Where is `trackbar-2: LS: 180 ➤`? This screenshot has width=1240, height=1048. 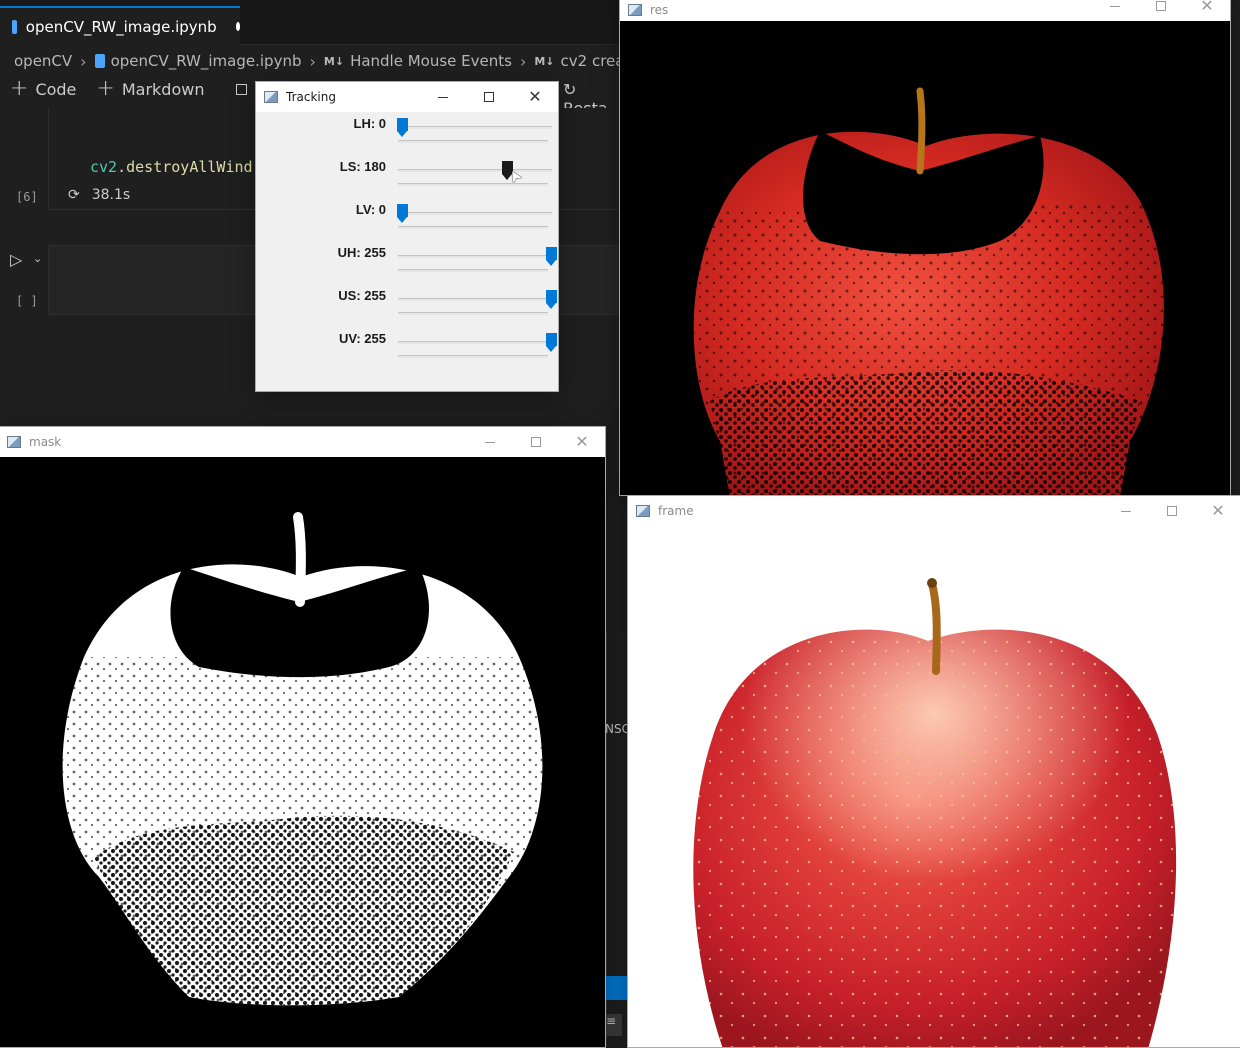
trackbar-2: LS: 180 ➤ is located at coordinates (407, 178).